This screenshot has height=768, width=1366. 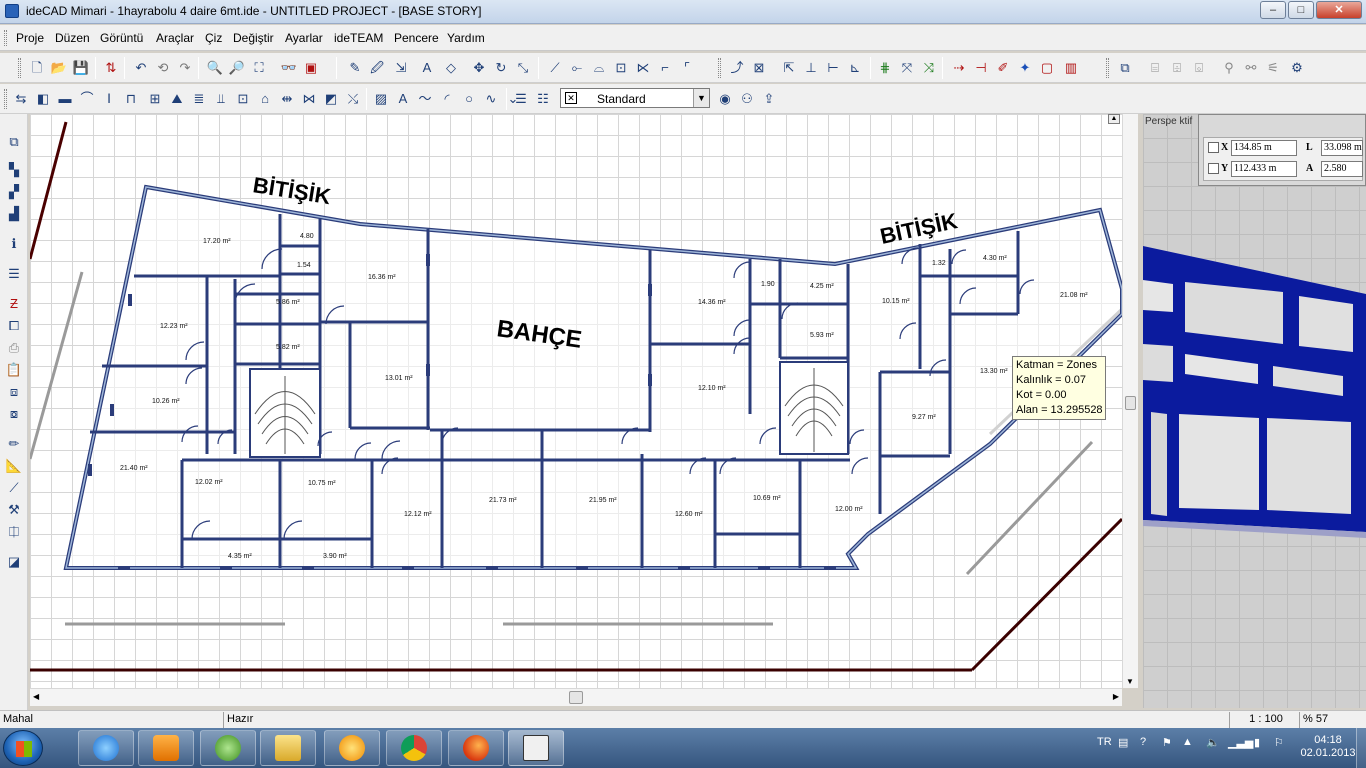 I want to click on eraser-icon: ◇, so click(x=451, y=67).